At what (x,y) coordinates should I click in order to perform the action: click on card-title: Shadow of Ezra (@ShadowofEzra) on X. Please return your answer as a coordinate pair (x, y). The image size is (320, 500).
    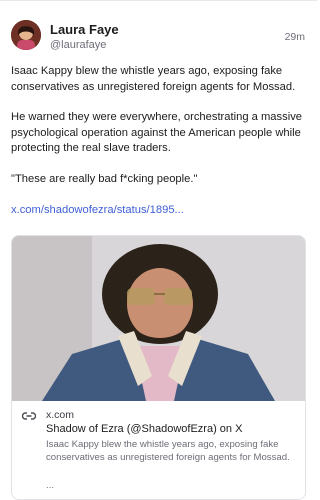
    Looking at the image, I should click on (171, 429).